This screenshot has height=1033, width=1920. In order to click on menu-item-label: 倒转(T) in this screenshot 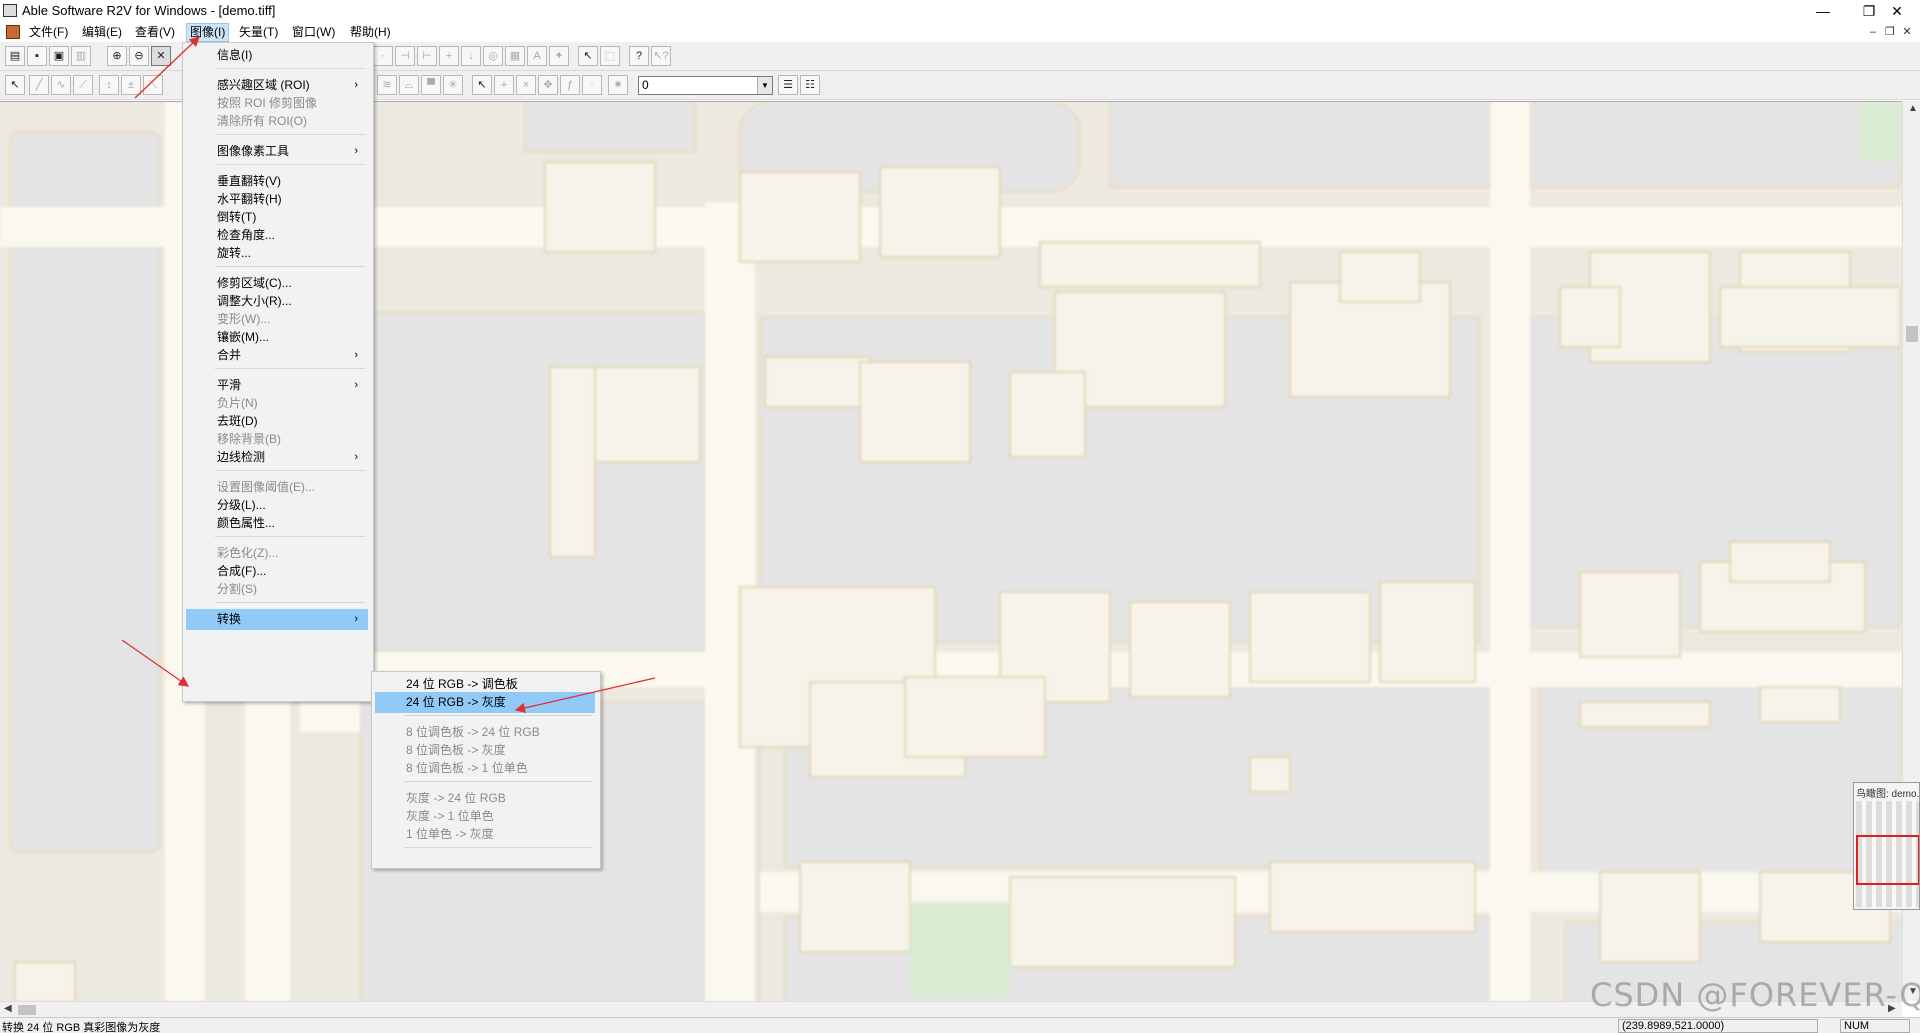, I will do `click(237, 217)`.